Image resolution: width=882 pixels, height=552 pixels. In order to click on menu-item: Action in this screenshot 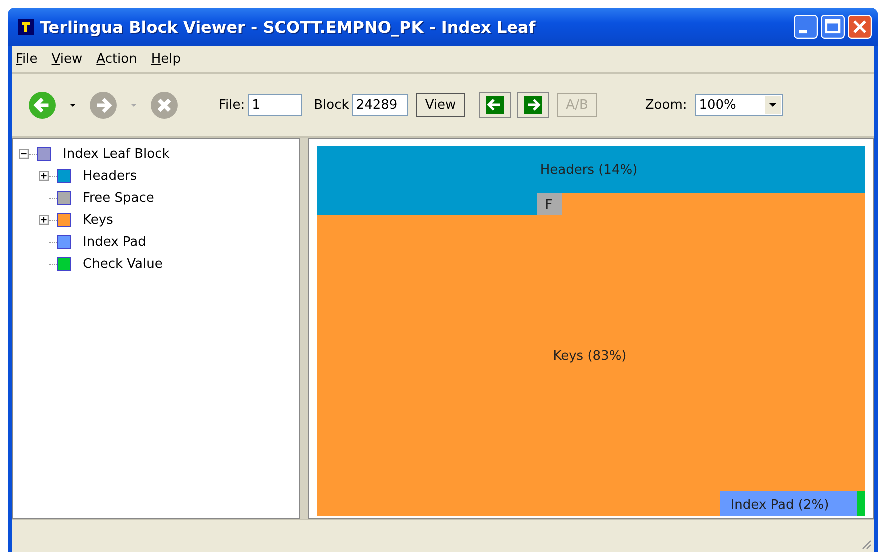, I will do `click(117, 59)`.